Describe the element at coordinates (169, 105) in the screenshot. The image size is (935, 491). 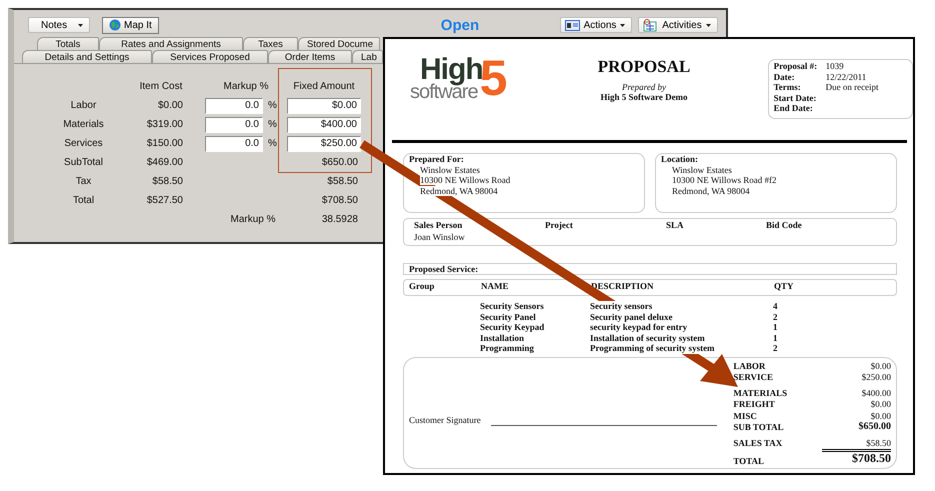
I see `item-cost: $0.00` at that location.